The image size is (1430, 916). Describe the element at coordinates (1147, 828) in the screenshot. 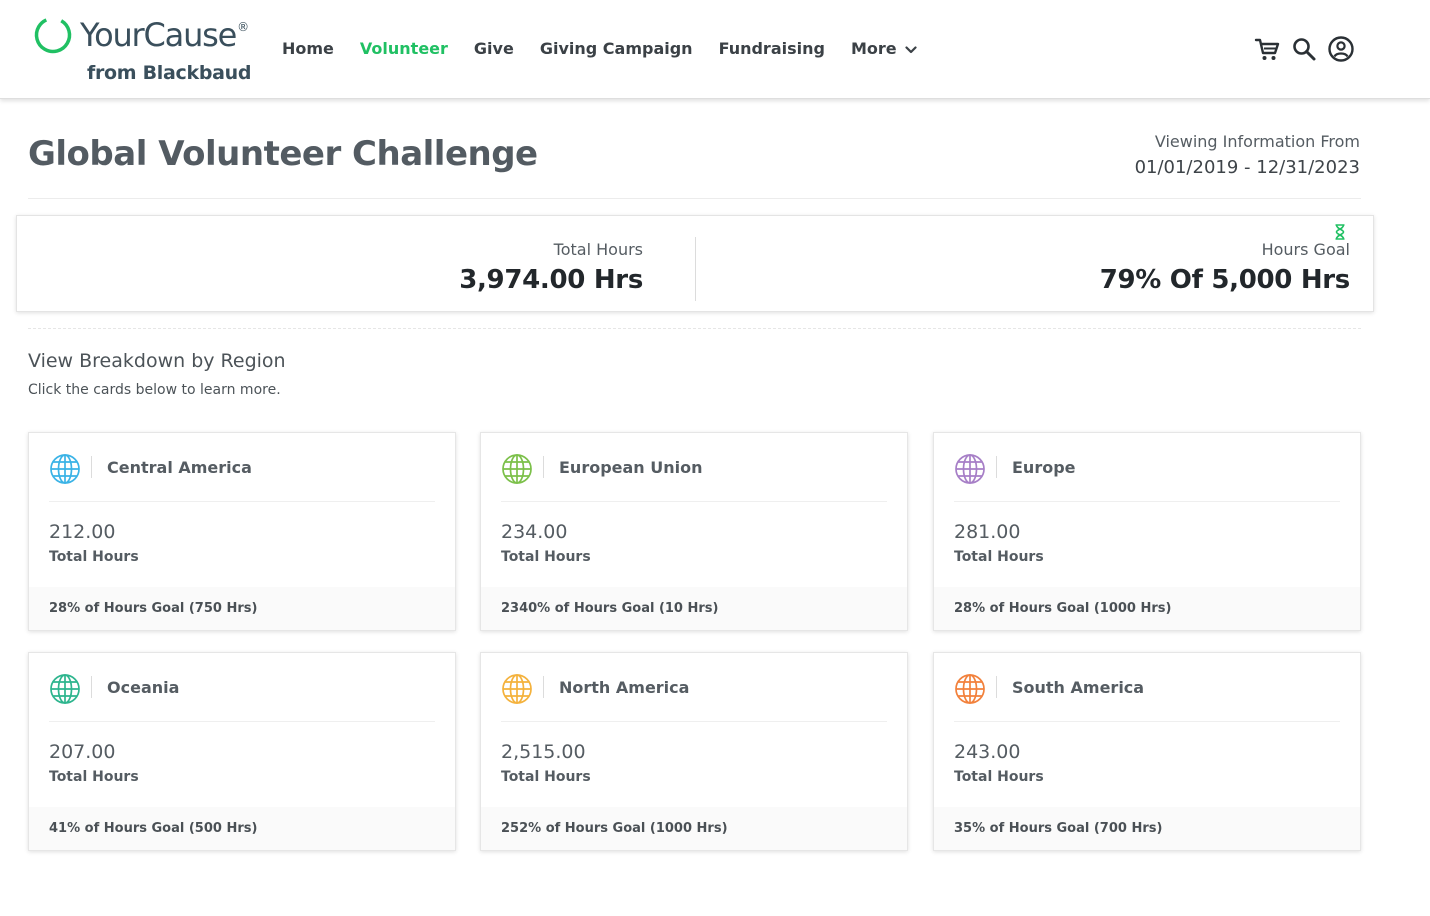

I see `region-goal-footer: 35% of Hours Goal (700 Hrs)` at that location.